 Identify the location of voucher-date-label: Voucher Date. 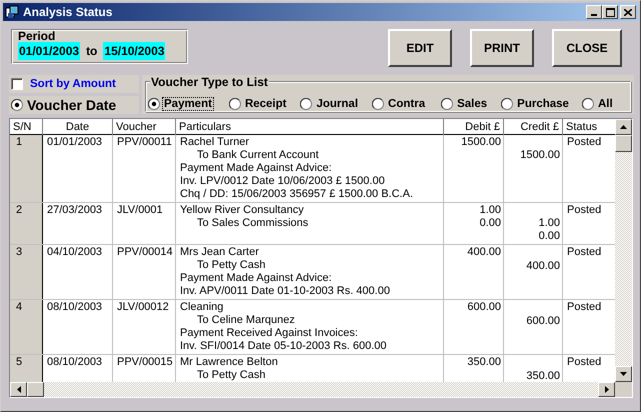
(71, 105).